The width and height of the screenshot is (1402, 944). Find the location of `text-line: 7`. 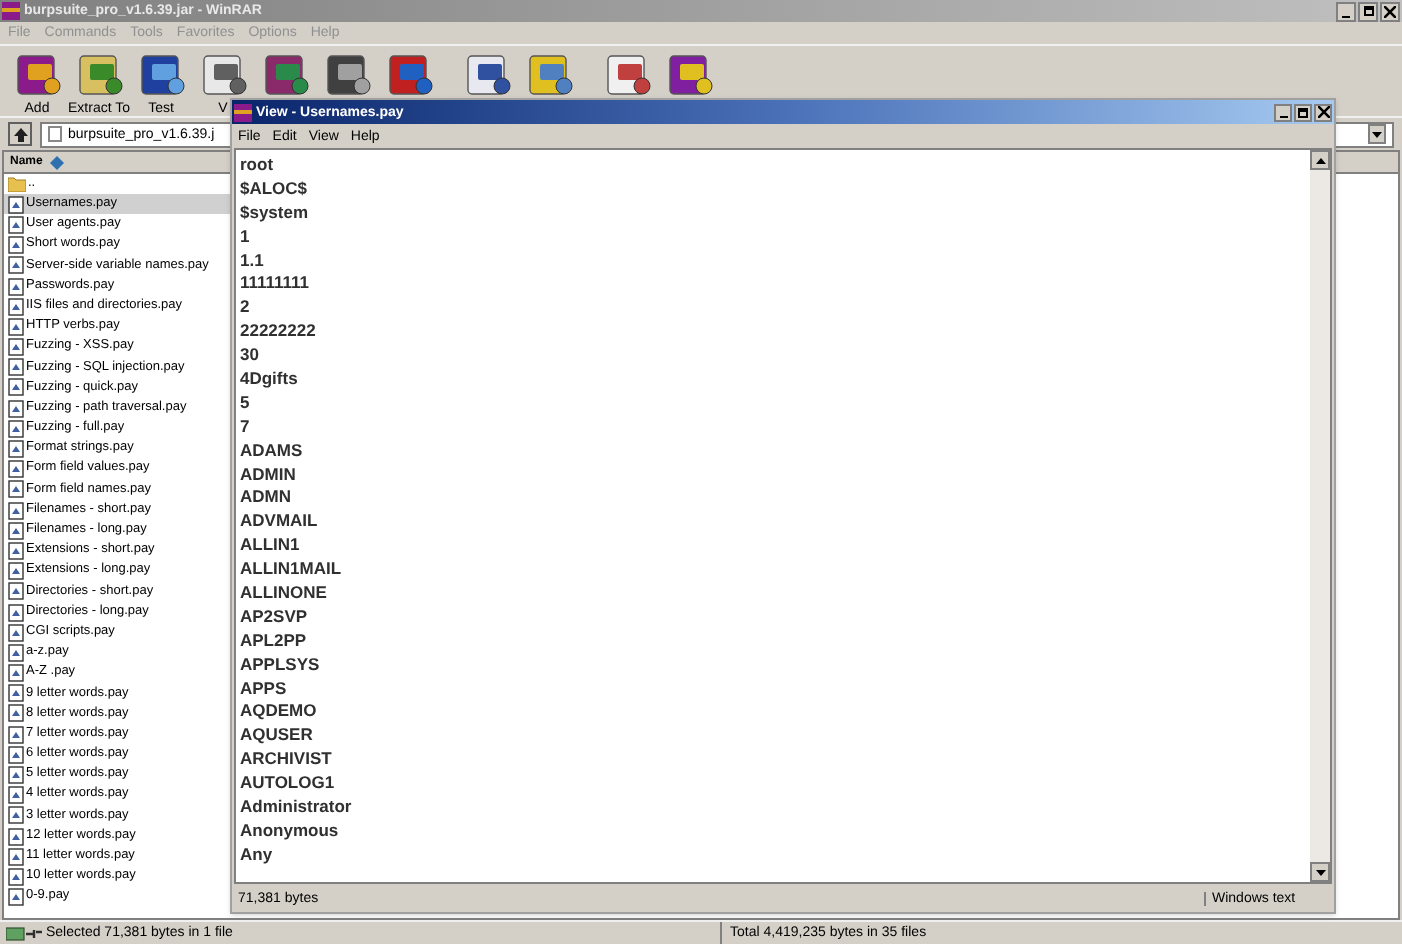

text-line: 7 is located at coordinates (246, 427).